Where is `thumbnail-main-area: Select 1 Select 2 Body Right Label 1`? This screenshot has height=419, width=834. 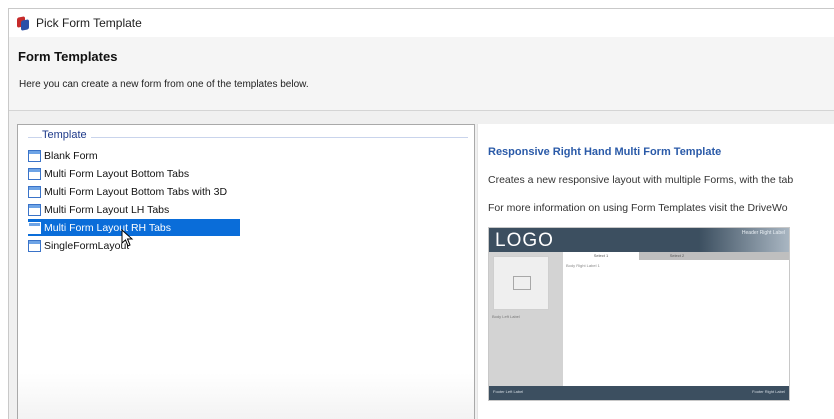 thumbnail-main-area: Select 1 Select 2 Body Right Label 1 is located at coordinates (676, 320).